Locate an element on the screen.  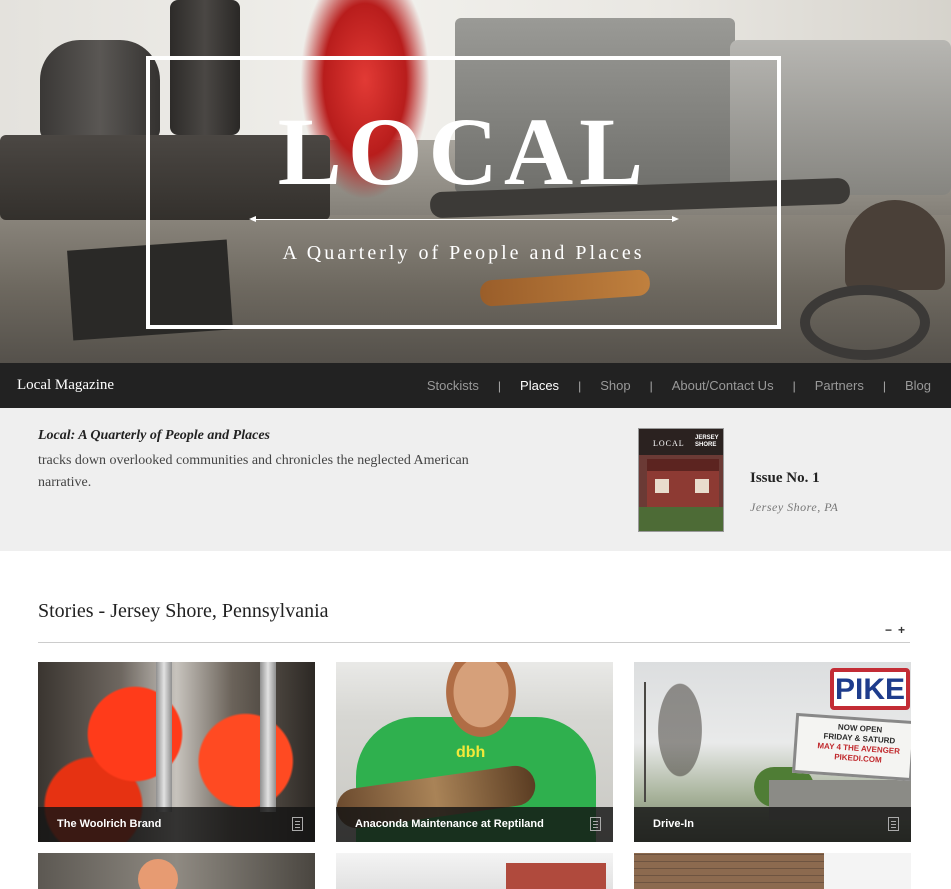
cover-badge-line: SHORE is located at coordinates (706, 445).